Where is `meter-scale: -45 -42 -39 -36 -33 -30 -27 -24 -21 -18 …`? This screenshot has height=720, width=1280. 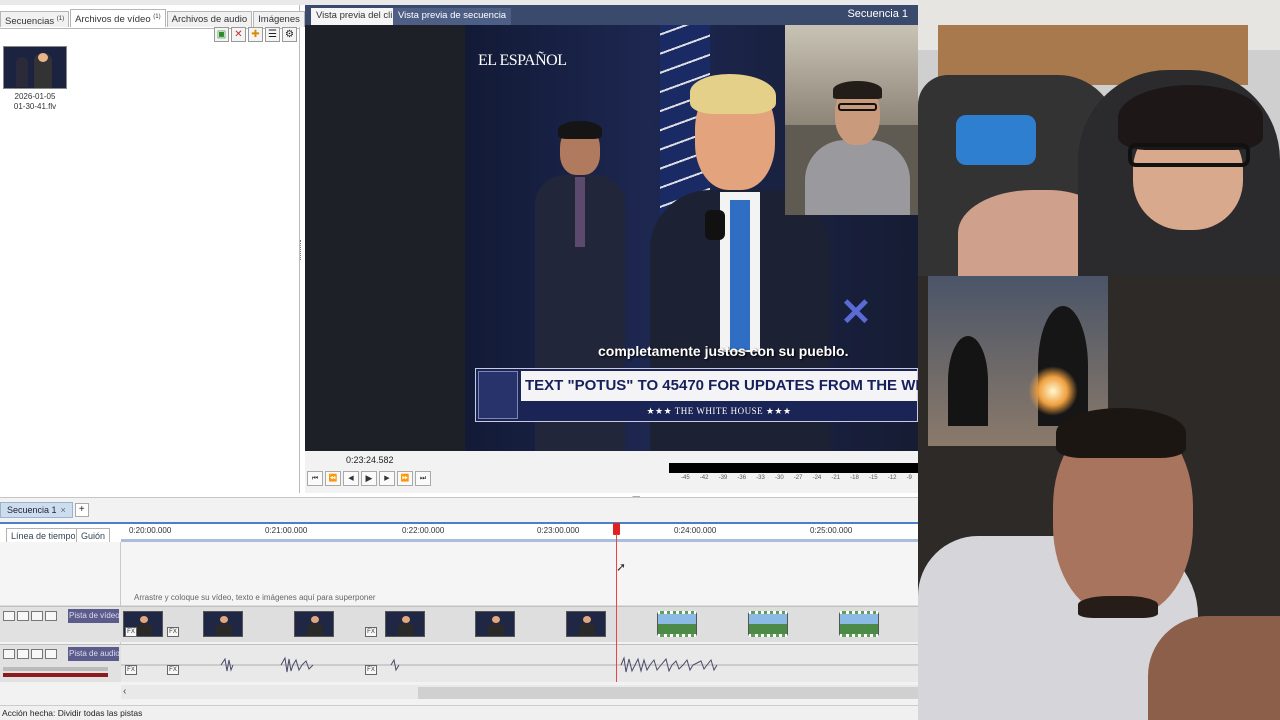 meter-scale: -45 -42 -39 -36 -33 -30 -27 -24 -21 -18 … is located at coordinates (793, 478).